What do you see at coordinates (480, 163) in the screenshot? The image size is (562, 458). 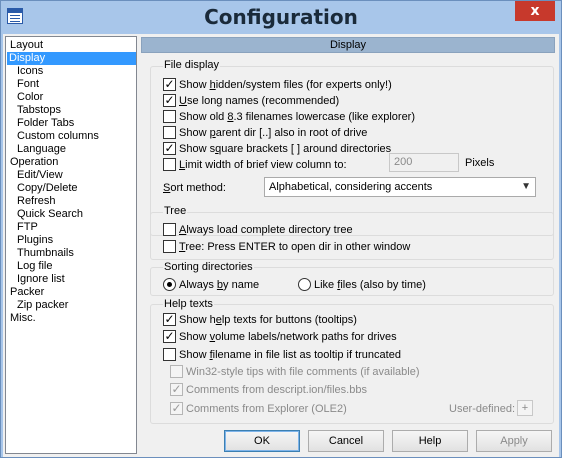 I see `pixels-label: Pixels` at bounding box center [480, 163].